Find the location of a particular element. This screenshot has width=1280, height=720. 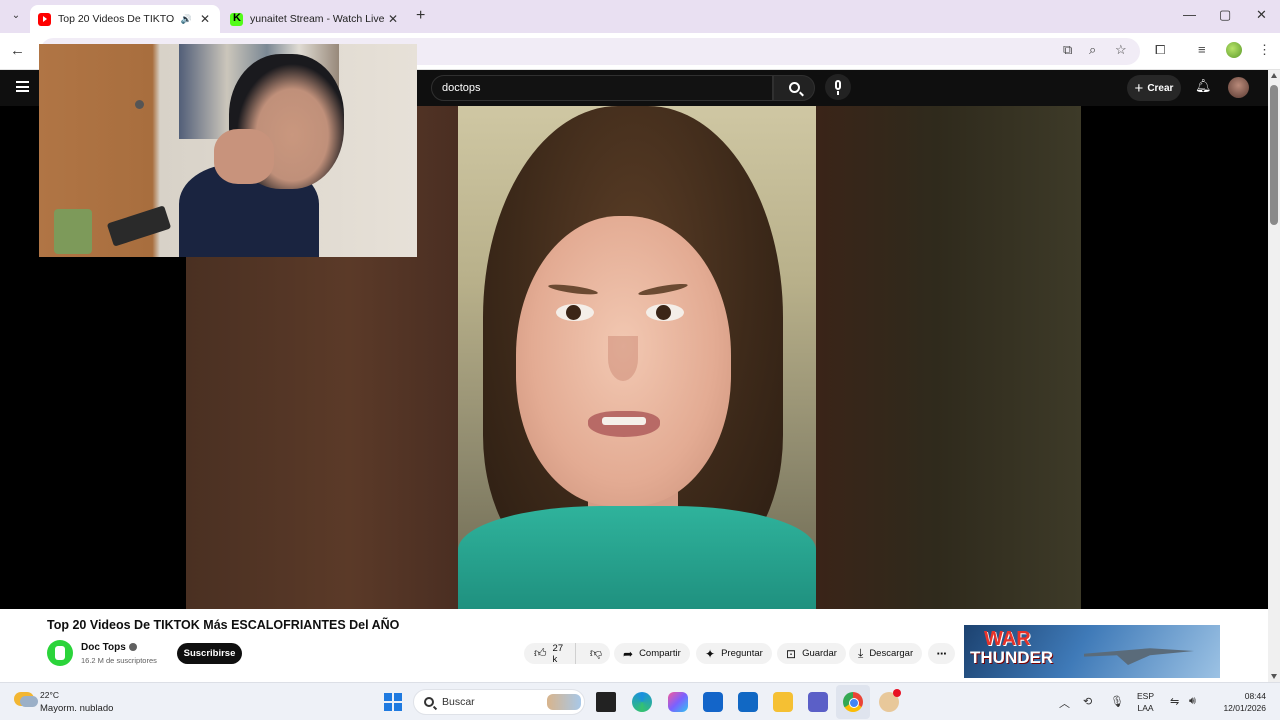

weather-cloud-icon is located at coordinates (26, 699).